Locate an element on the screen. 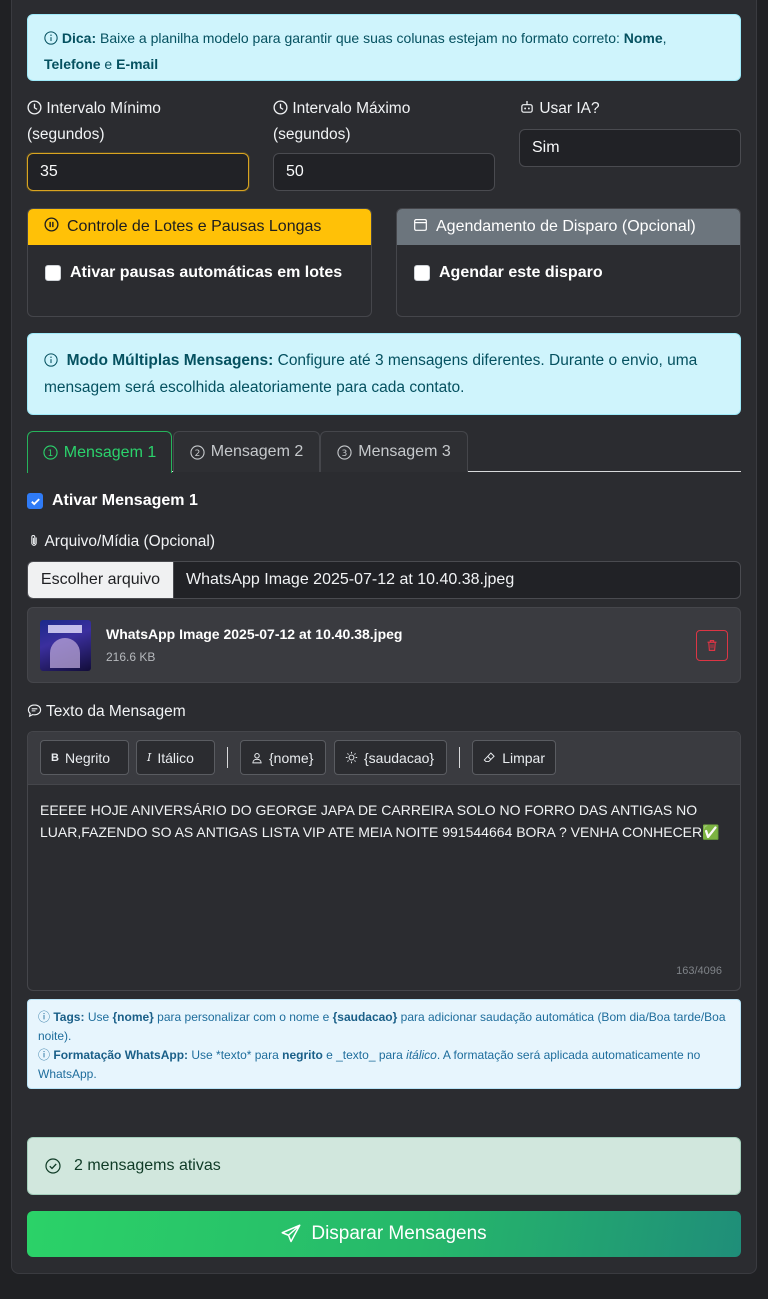 The width and height of the screenshot is (768, 1299). interval-max-label-text: Intervalo Máximo is located at coordinates (351, 108).